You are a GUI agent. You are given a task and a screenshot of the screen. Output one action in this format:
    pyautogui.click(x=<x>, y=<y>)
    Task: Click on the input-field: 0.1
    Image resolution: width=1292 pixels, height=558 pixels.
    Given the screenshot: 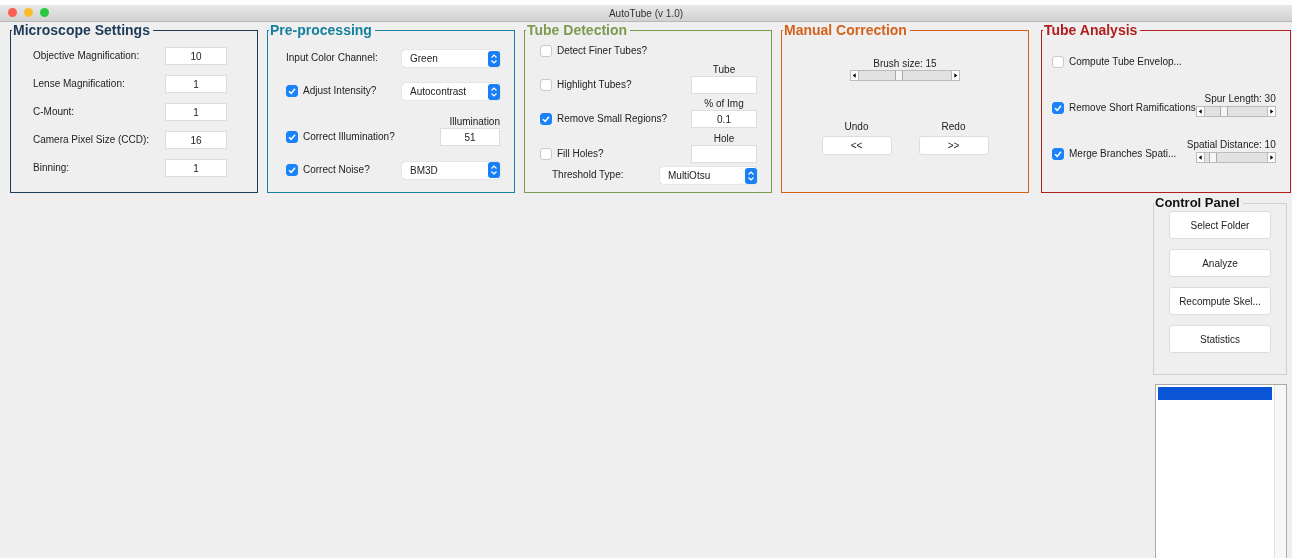 What is the action you would take?
    pyautogui.click(x=724, y=119)
    